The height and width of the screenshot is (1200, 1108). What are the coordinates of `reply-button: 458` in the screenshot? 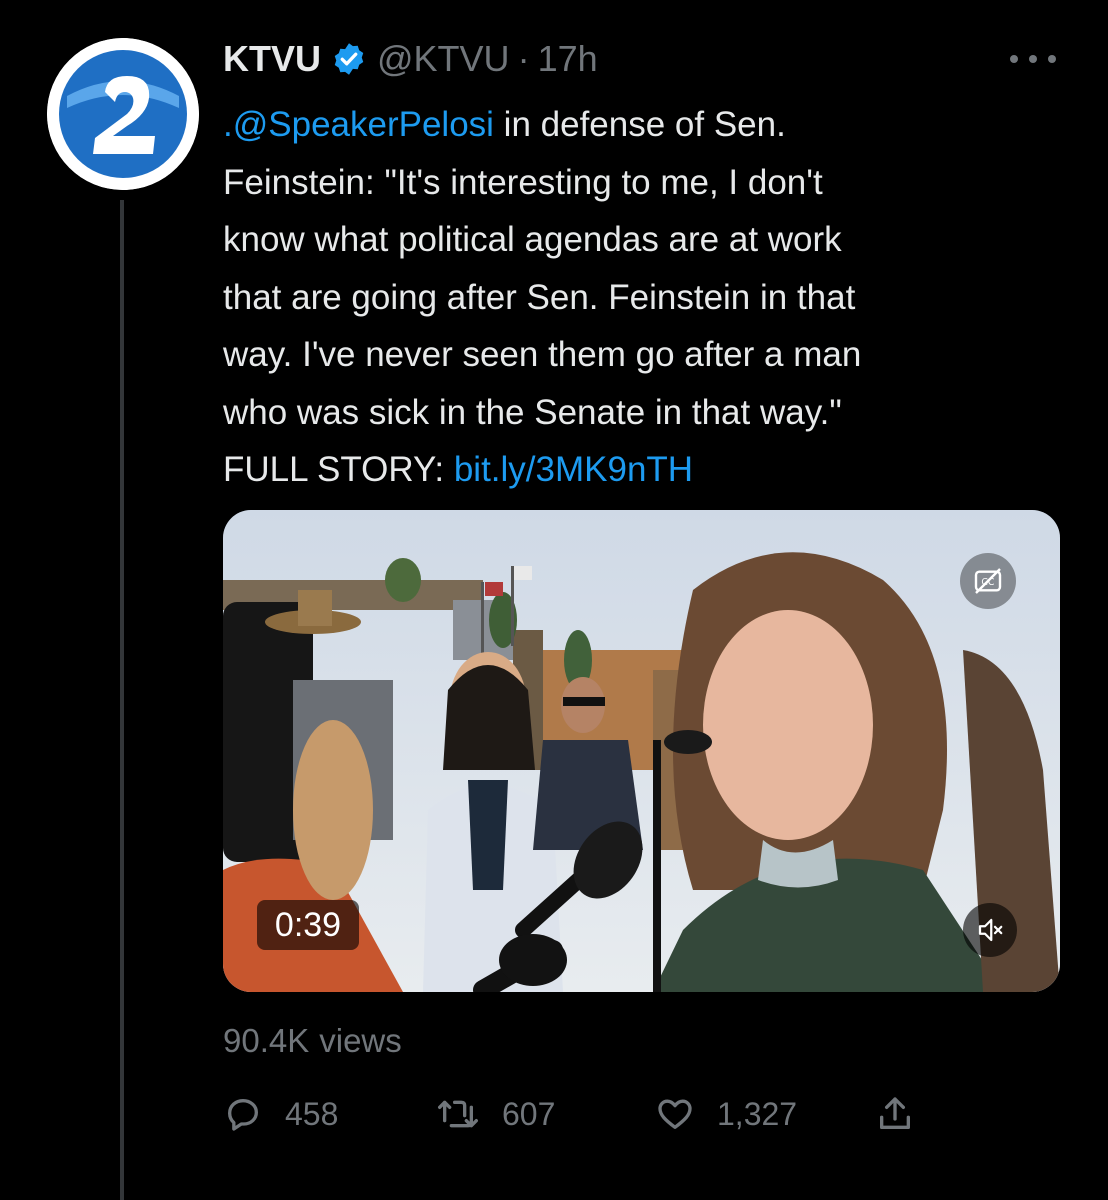 It's located at (280, 1114).